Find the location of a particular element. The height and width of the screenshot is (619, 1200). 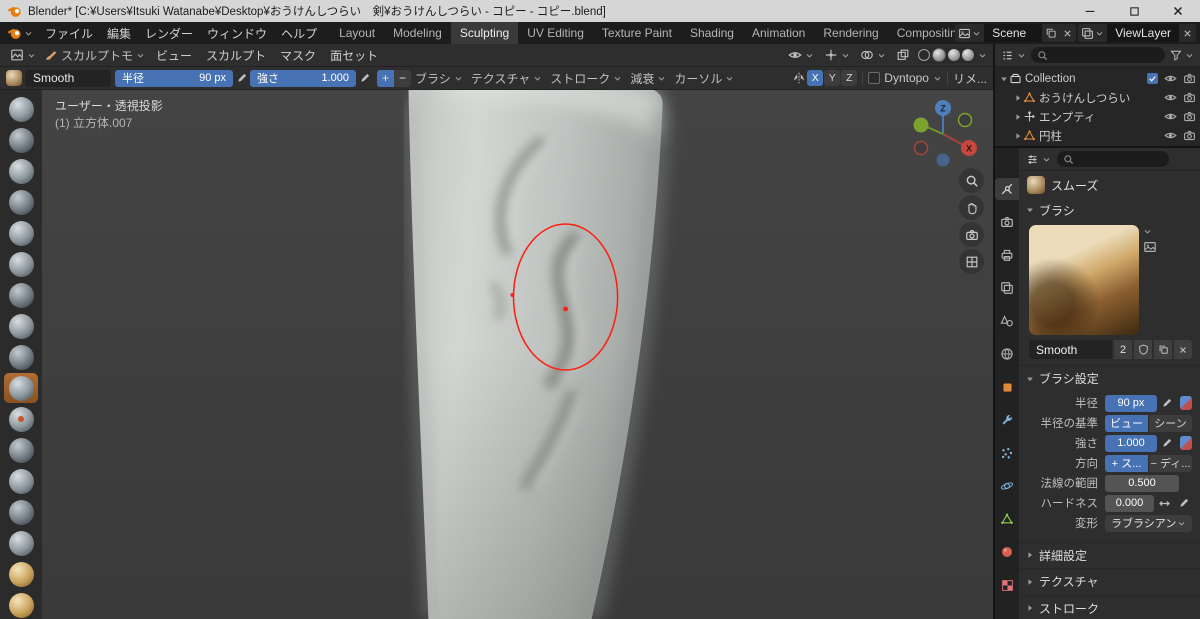

mirror-x-button: X is located at coordinates (815, 78).